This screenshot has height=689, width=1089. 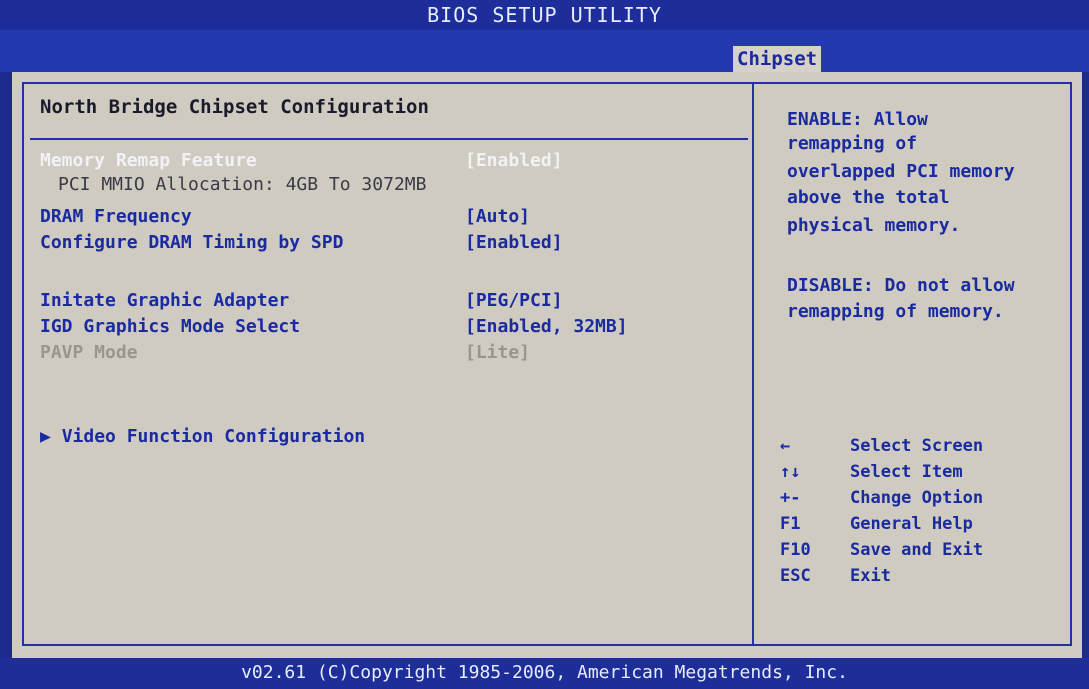 I want to click on panel-divider, so click(x=753, y=364).